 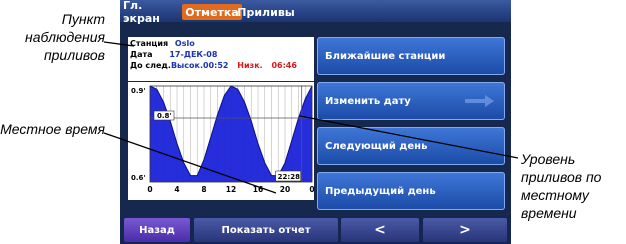 What do you see at coordinates (315, 12) in the screenshot?
I see `tab-bar: Гл. экран Отметка Приливы` at bounding box center [315, 12].